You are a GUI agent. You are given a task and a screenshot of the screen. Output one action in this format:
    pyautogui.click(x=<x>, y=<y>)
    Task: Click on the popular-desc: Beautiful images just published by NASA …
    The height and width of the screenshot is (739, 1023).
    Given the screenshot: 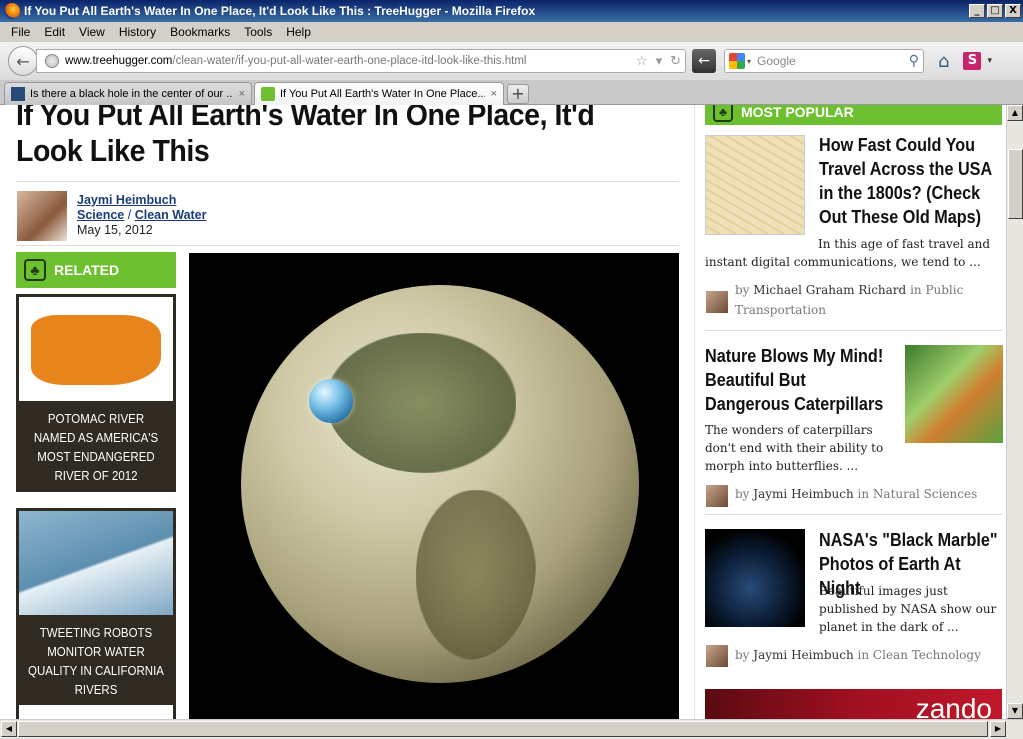 What is the action you would take?
    pyautogui.click(x=908, y=609)
    